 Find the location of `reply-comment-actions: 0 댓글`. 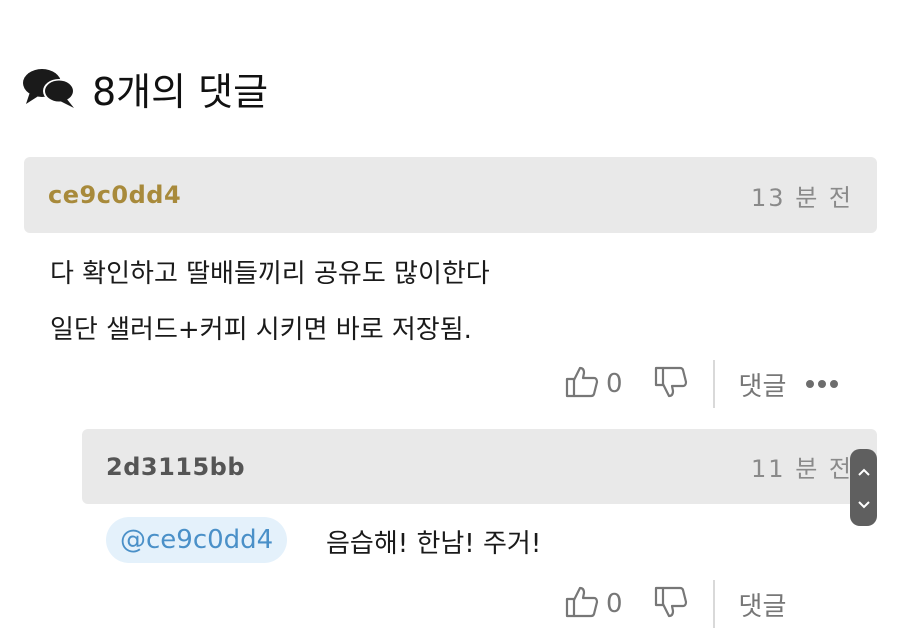

reply-comment-actions: 0 댓글 is located at coordinates (675, 604).